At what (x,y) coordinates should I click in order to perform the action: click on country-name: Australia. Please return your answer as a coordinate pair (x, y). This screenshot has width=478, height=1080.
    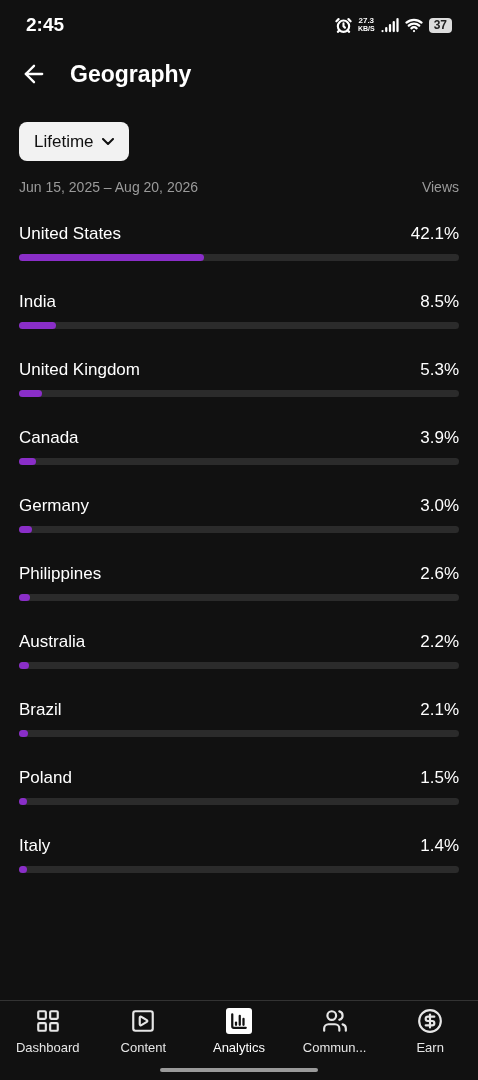
    Looking at the image, I should click on (52, 642).